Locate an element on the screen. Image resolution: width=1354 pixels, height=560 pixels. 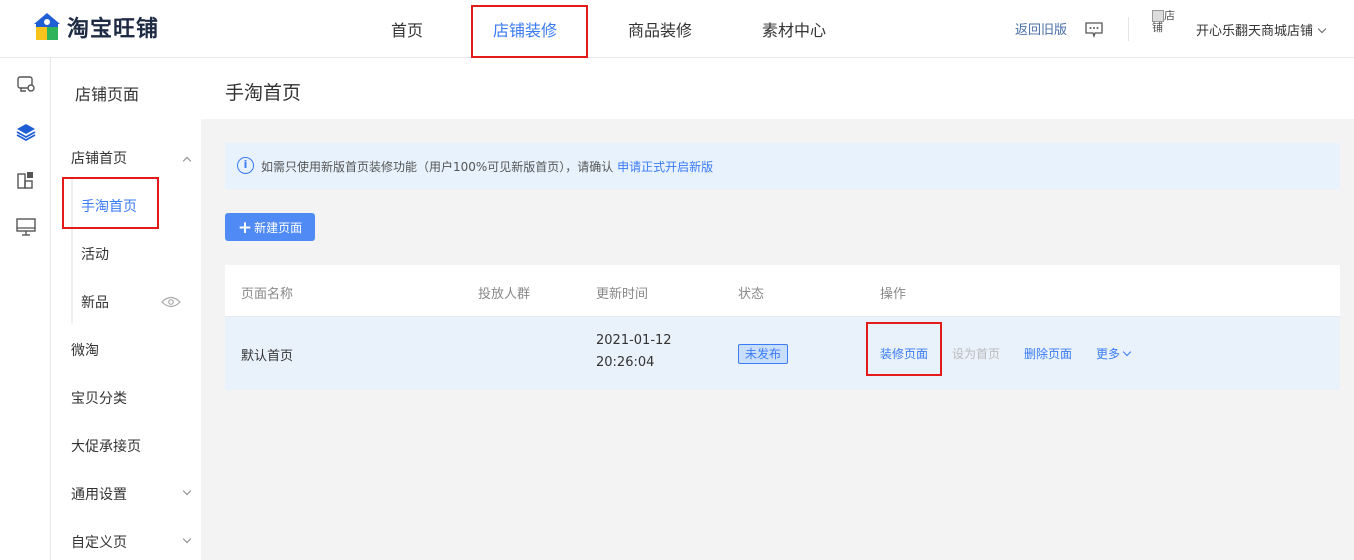
sidebar-item-categories: 宝贝分类 is located at coordinates (99, 398).